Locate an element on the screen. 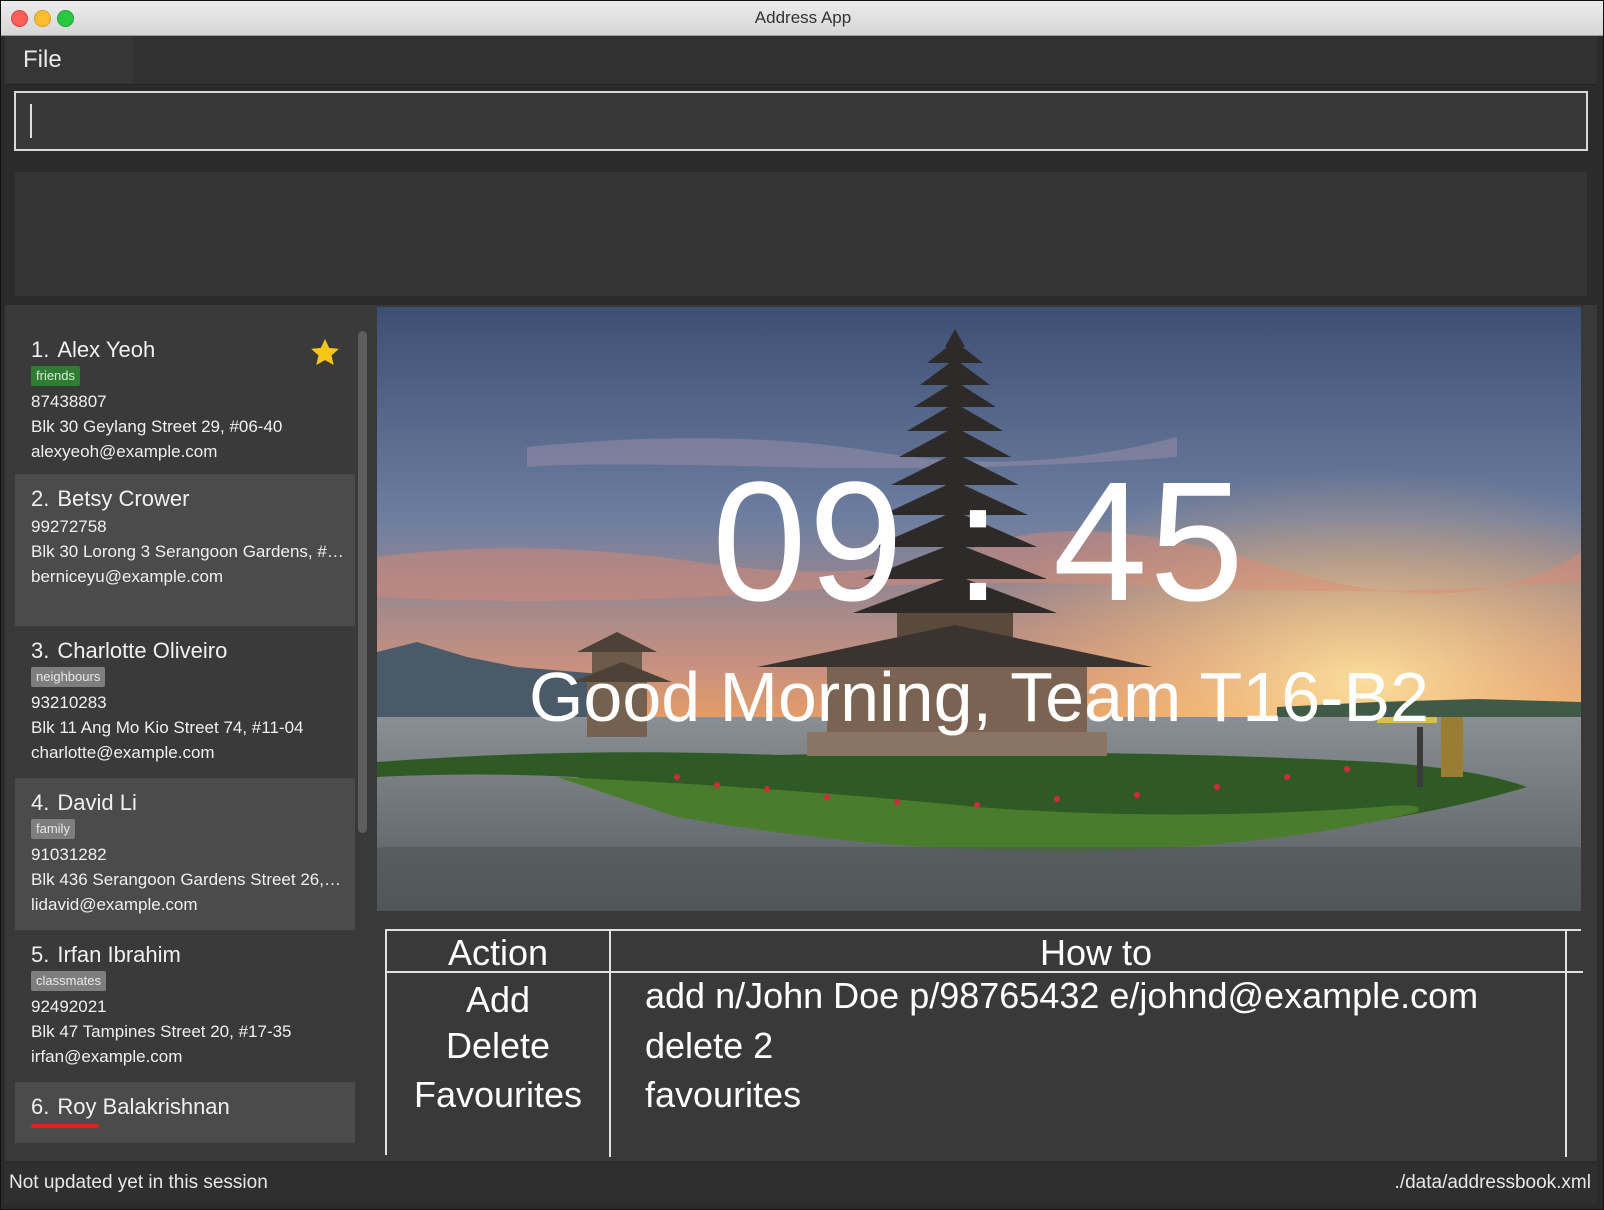 This screenshot has width=1604, height=1210. text-caret is located at coordinates (31, 121).